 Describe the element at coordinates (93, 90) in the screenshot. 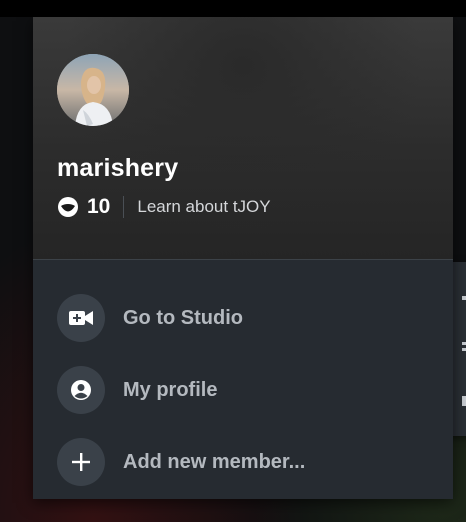

I see `avatar` at that location.